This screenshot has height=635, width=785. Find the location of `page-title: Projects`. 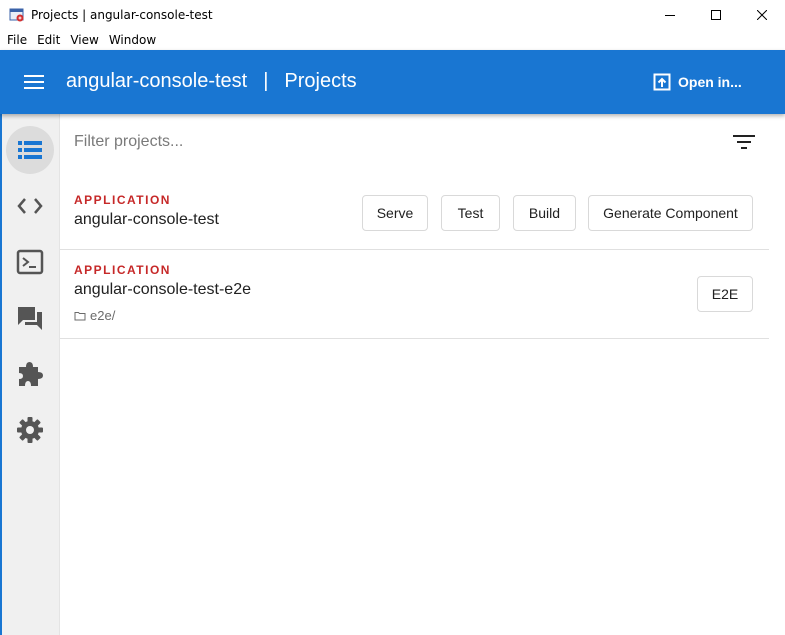

page-title: Projects is located at coordinates (320, 81).